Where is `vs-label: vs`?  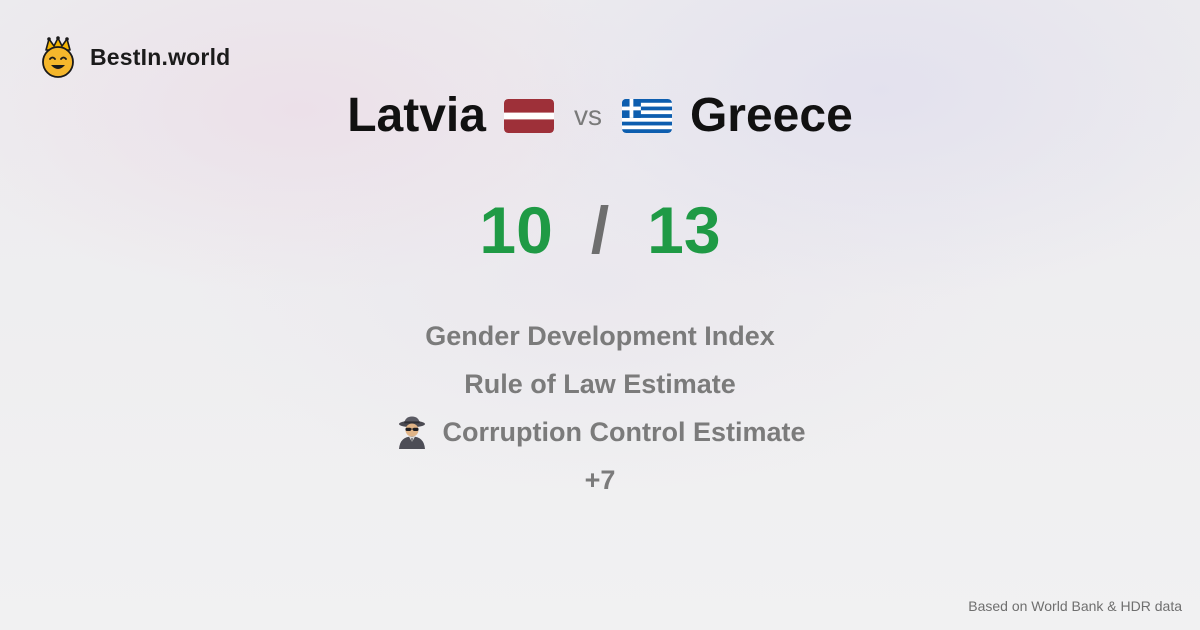 vs-label: vs is located at coordinates (587, 115).